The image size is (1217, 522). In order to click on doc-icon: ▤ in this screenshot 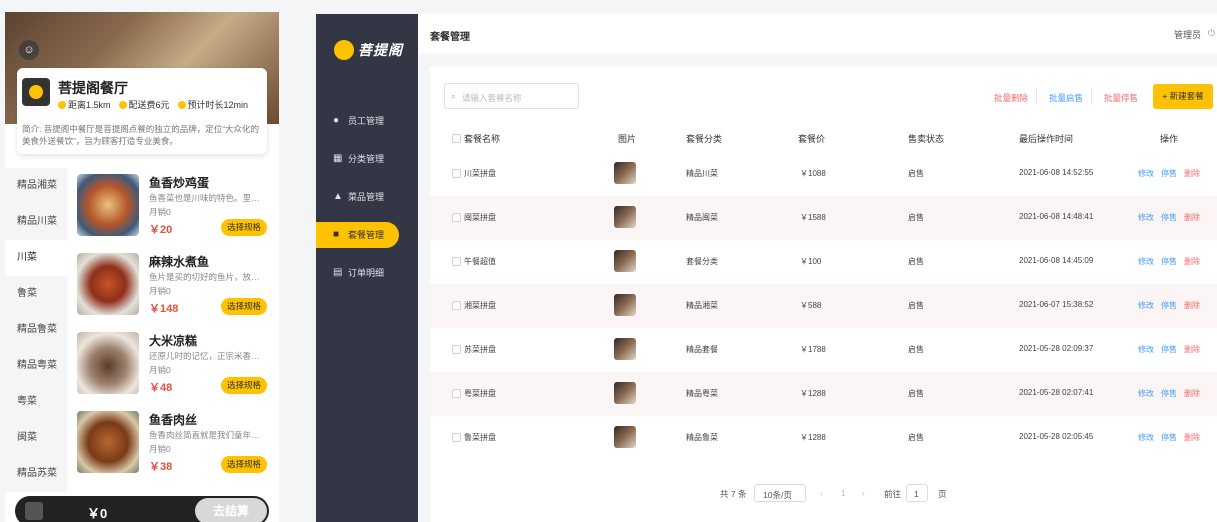, I will do `click(338, 272)`.